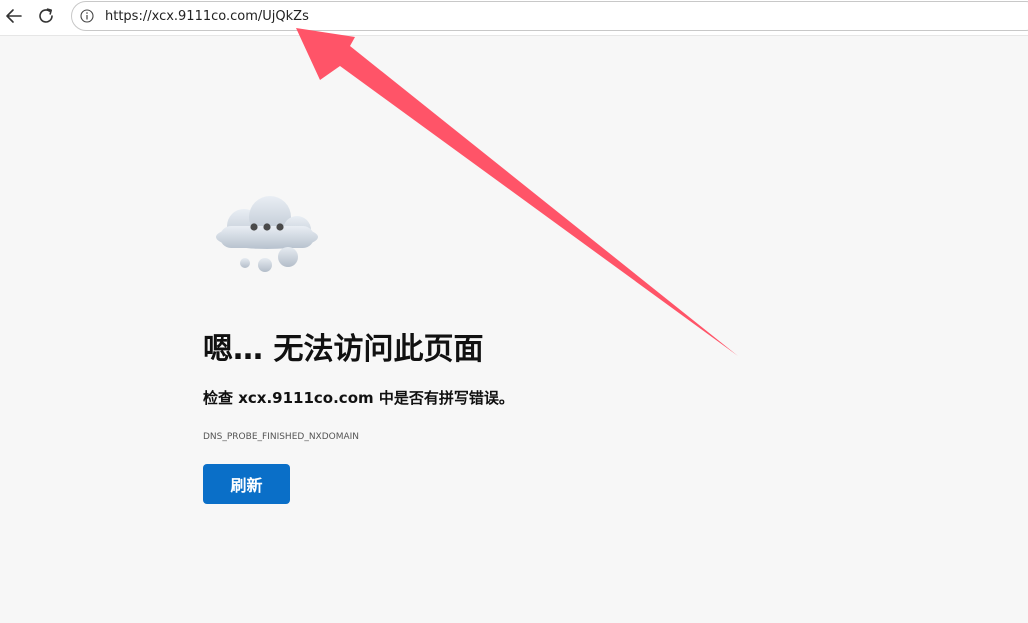 Image resolution: width=1028 pixels, height=623 pixels. I want to click on refresh-icon, so click(46, 15).